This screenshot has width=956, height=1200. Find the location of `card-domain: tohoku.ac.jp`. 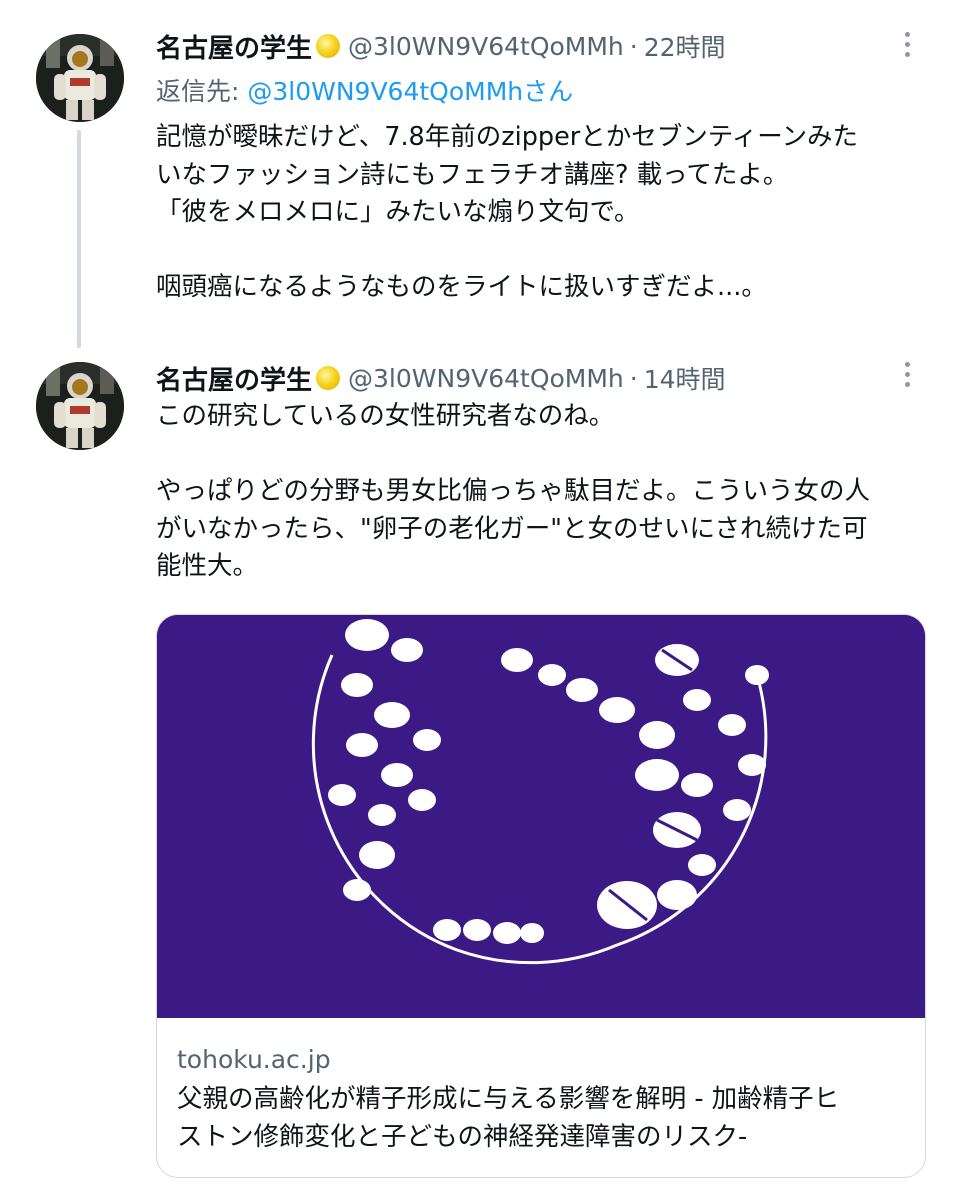

card-domain: tohoku.ac.jp is located at coordinates (254, 1059).